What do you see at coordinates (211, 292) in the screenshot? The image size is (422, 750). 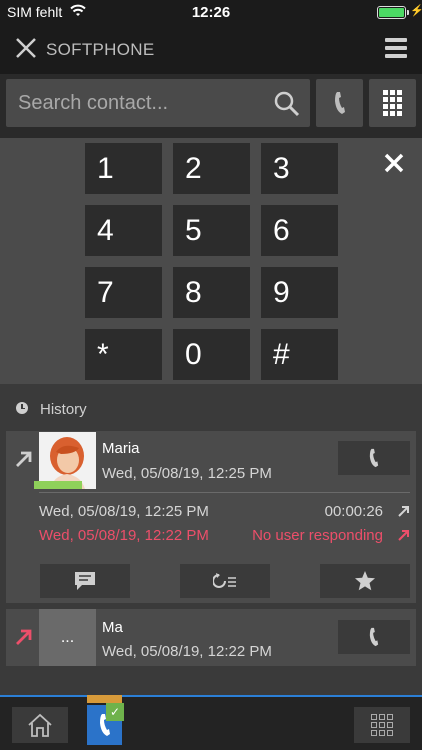 I see `dial-key-8: 8` at bounding box center [211, 292].